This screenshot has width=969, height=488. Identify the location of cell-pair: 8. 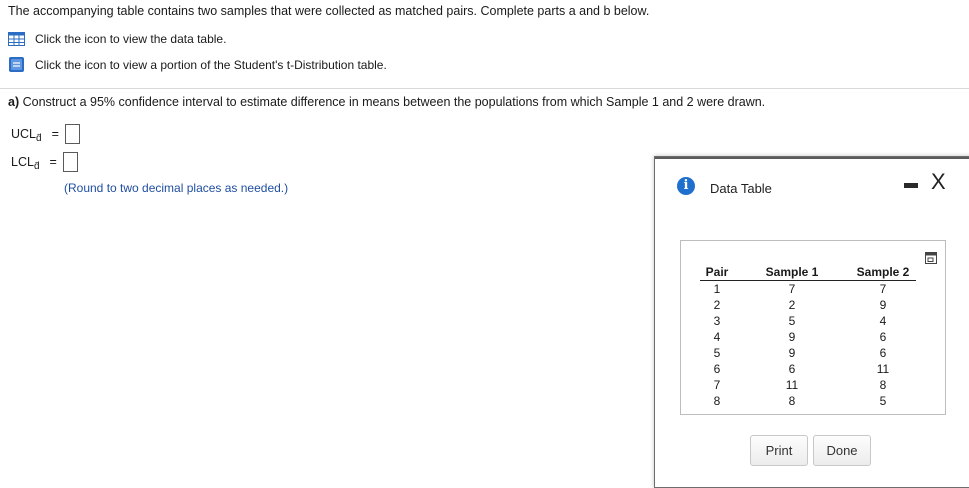
(717, 401).